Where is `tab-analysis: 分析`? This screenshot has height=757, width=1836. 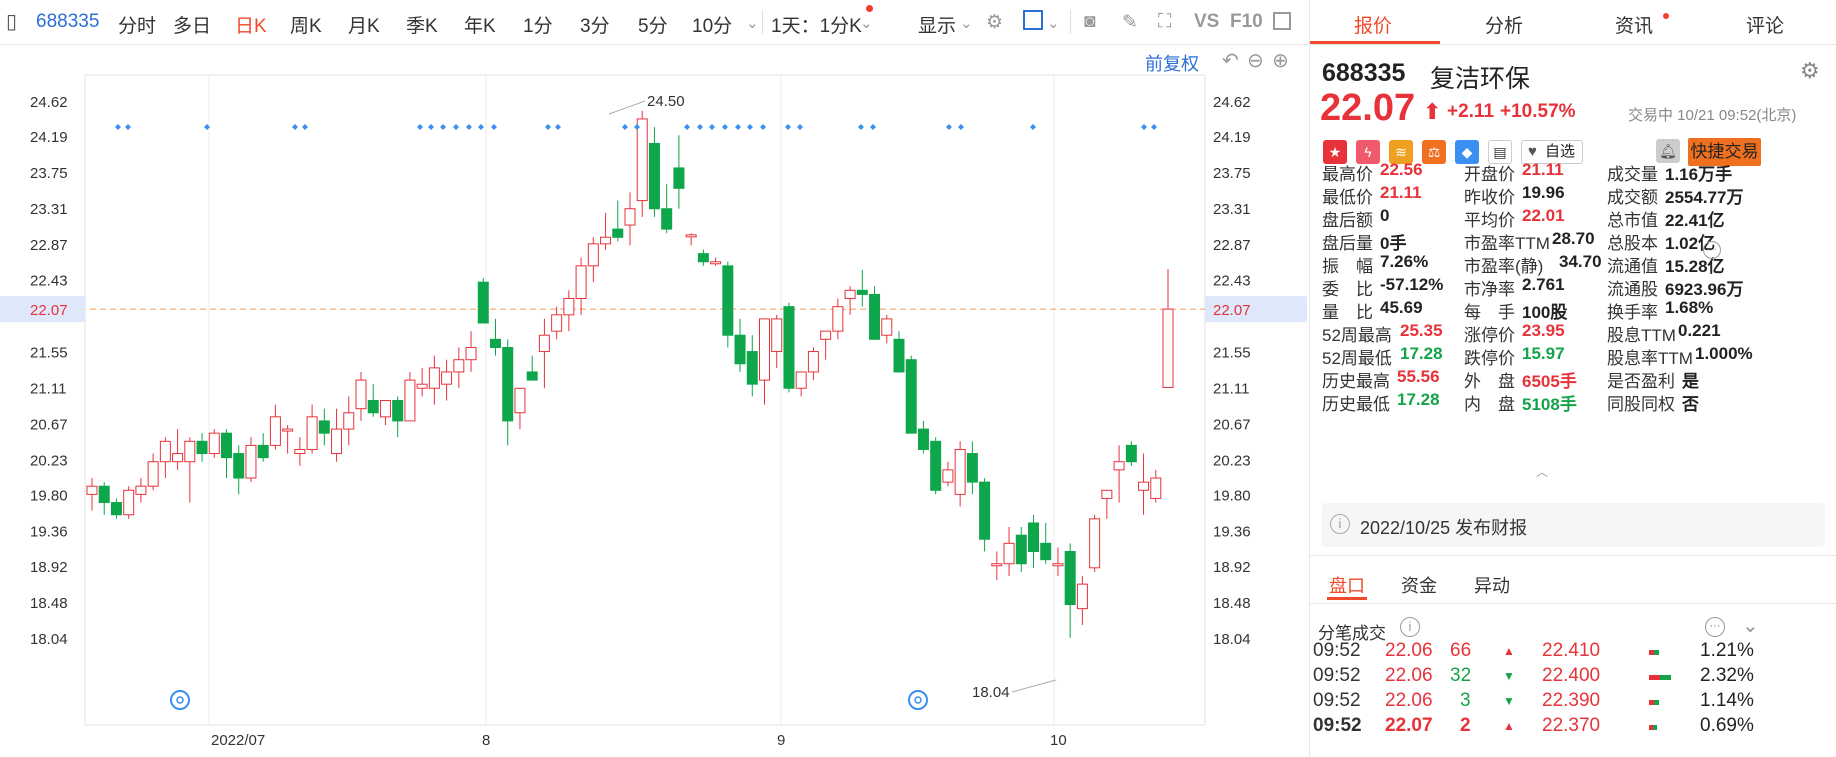 tab-analysis: 分析 is located at coordinates (1504, 24).